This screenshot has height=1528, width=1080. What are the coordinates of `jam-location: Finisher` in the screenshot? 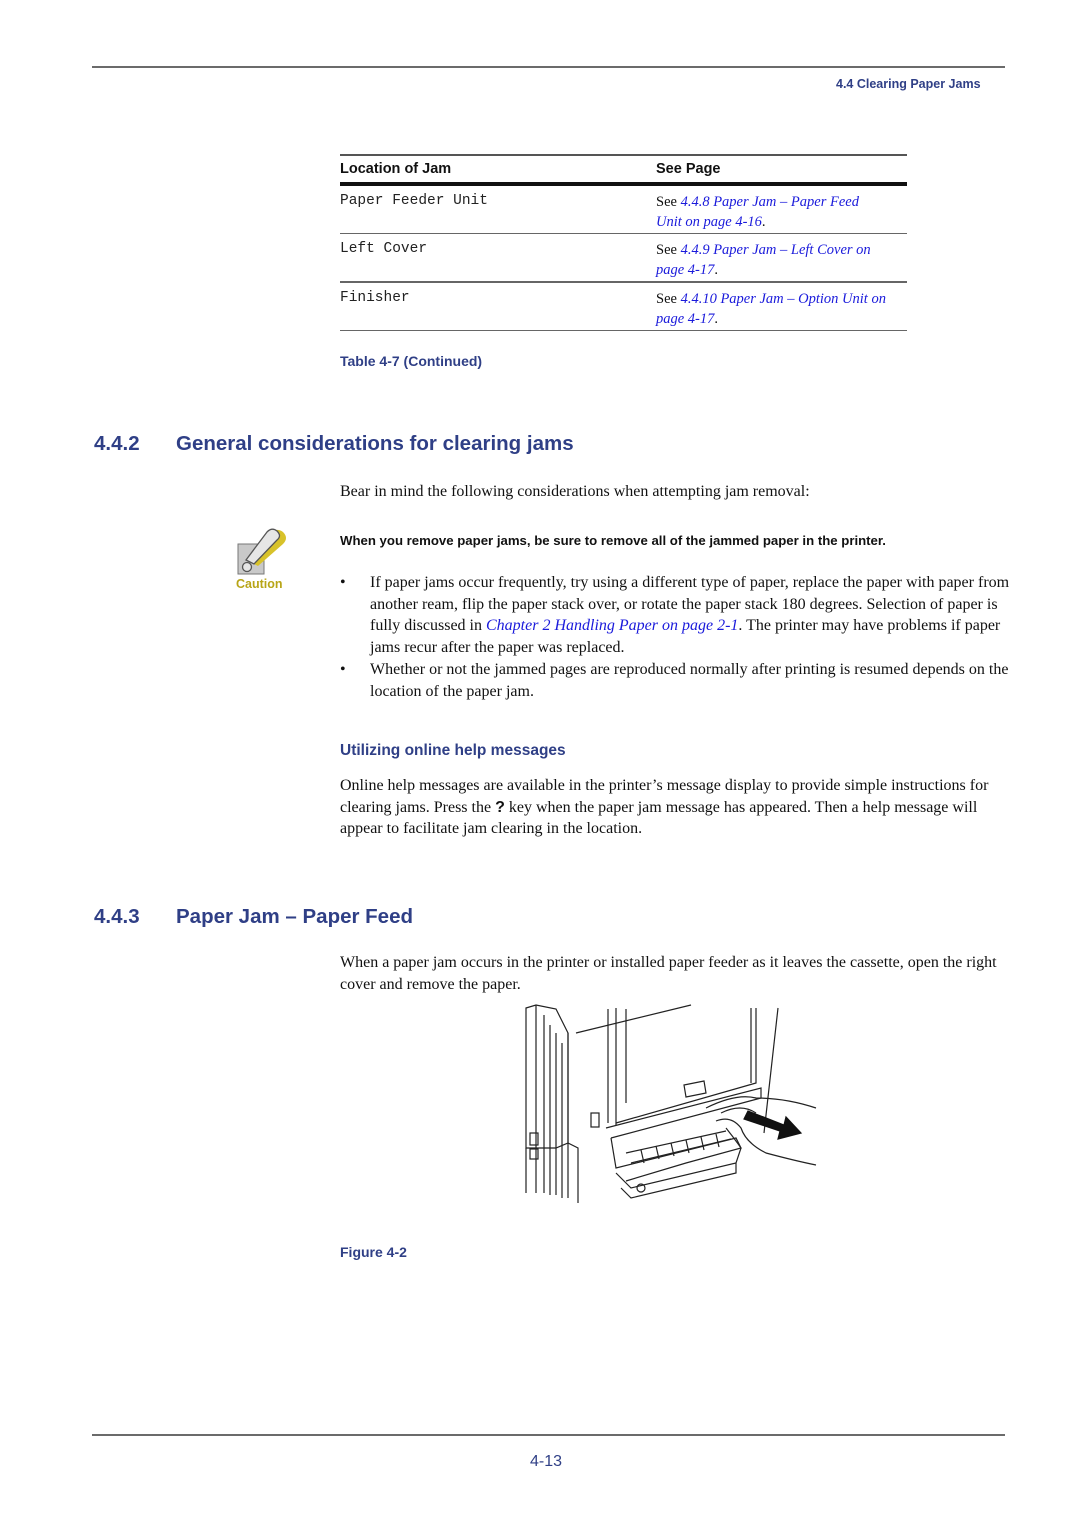 It's located at (375, 297).